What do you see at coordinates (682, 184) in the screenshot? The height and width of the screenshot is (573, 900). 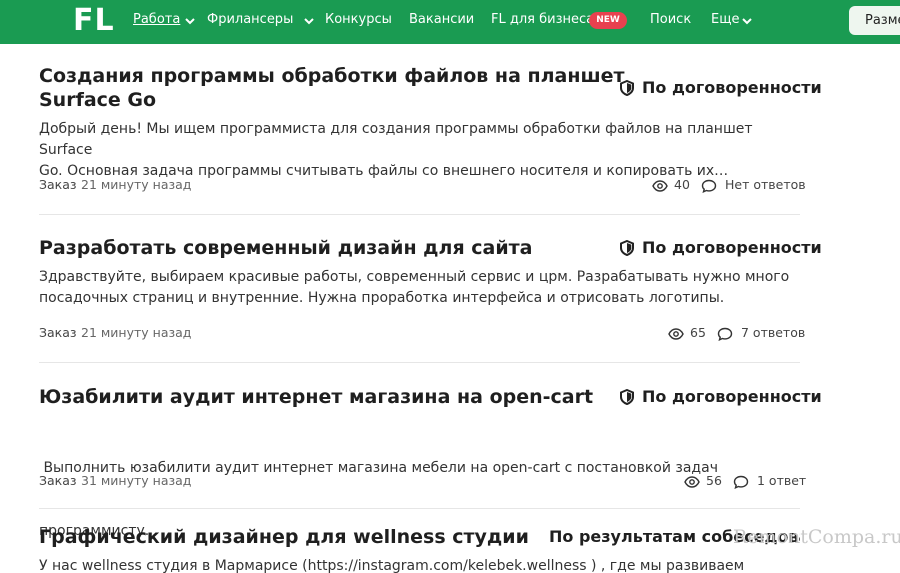 I see `views-count: 40` at bounding box center [682, 184].